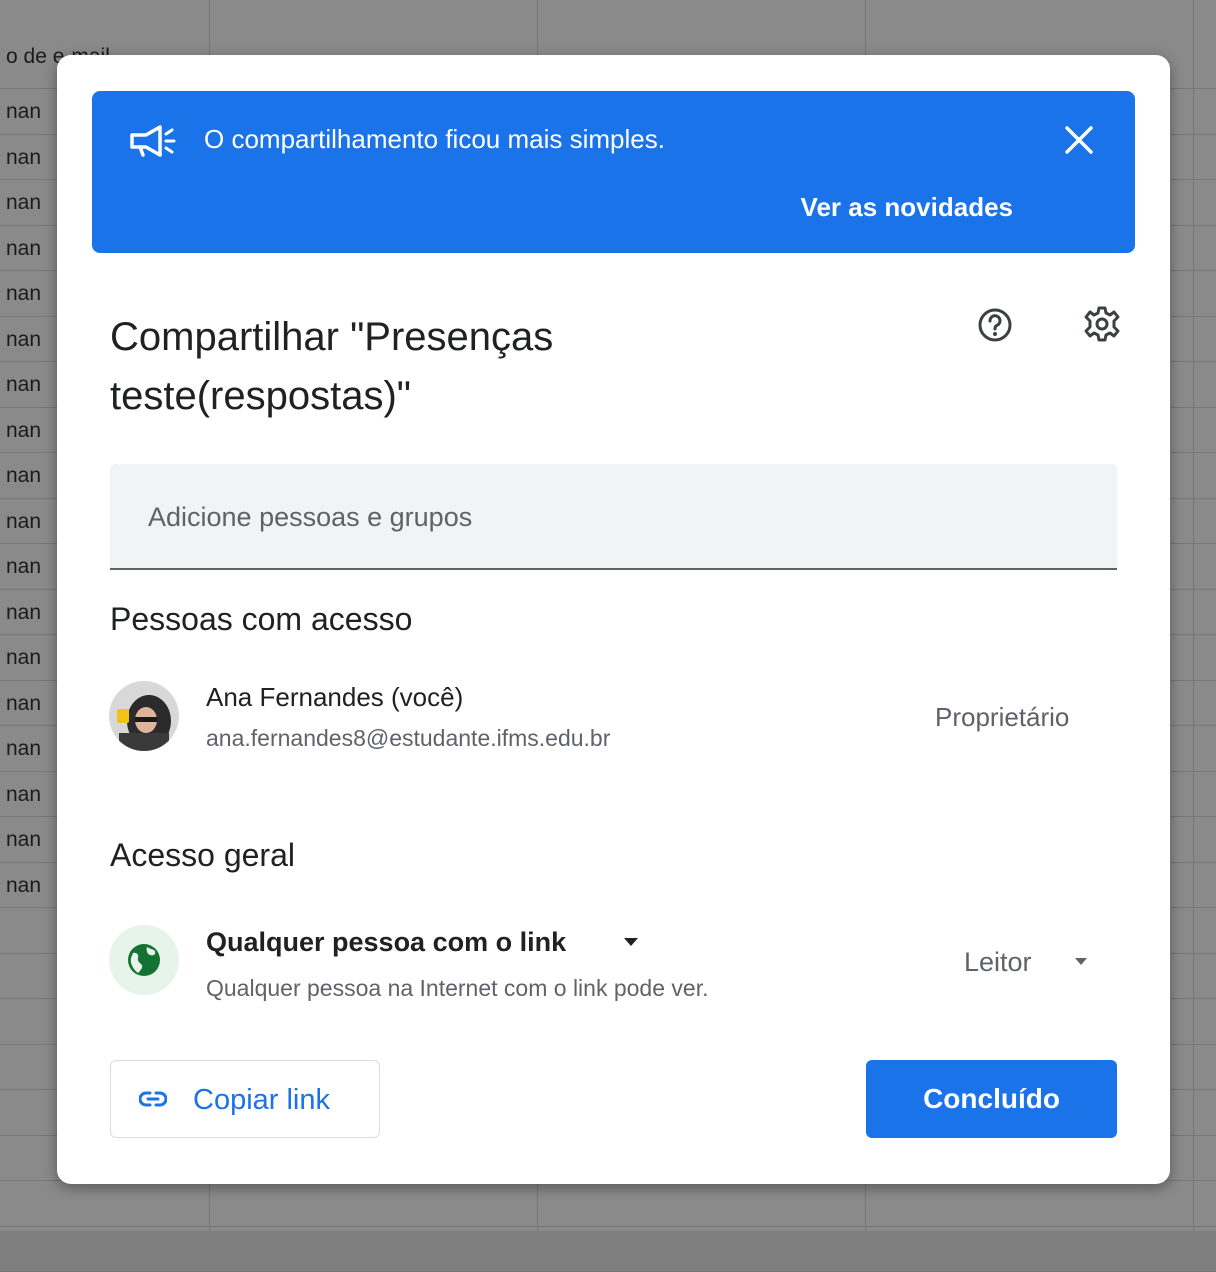 Image resolution: width=1216 pixels, height=1272 pixels. What do you see at coordinates (618, 517) in the screenshot?
I see `add-people-input` at bounding box center [618, 517].